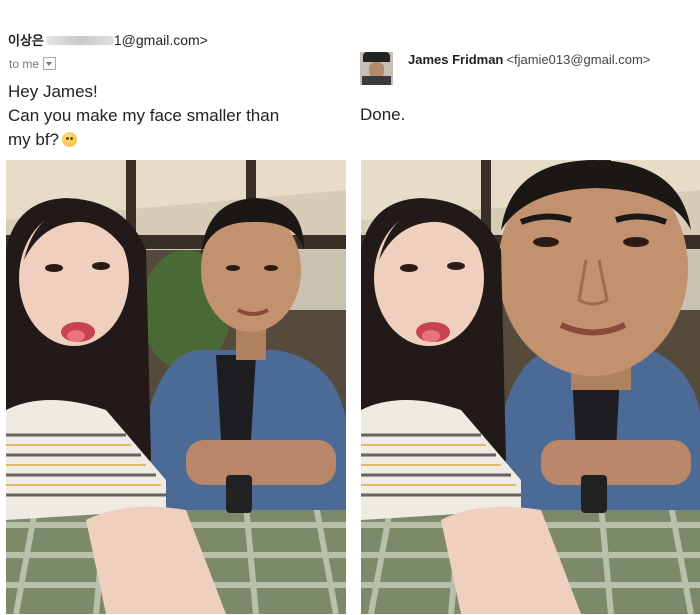 The width and height of the screenshot is (700, 615). Describe the element at coordinates (79, 41) in the screenshot. I see `redacted-email` at that location.